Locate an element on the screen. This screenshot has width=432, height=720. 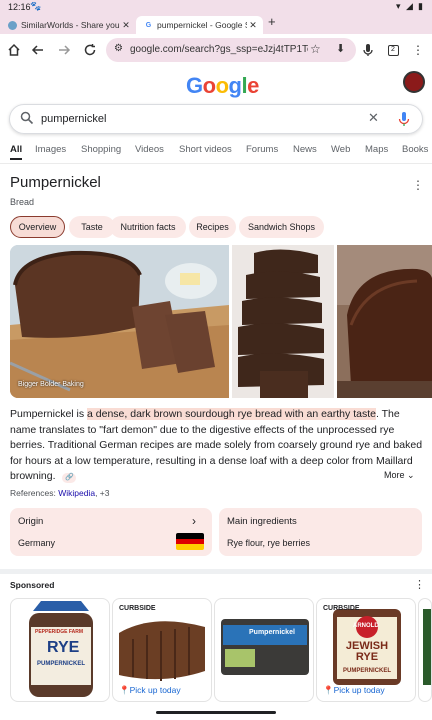
search-query: pumpernickel is located at coordinates (73, 119).